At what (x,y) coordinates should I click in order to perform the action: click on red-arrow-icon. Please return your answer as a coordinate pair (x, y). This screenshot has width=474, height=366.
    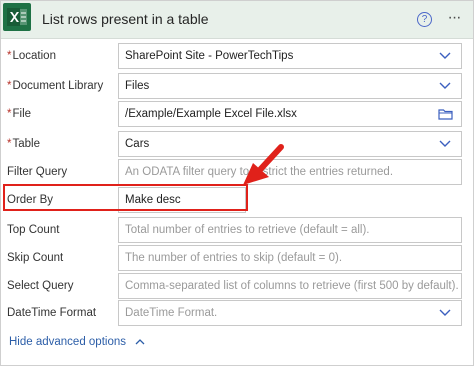
    Looking at the image, I should click on (263, 164).